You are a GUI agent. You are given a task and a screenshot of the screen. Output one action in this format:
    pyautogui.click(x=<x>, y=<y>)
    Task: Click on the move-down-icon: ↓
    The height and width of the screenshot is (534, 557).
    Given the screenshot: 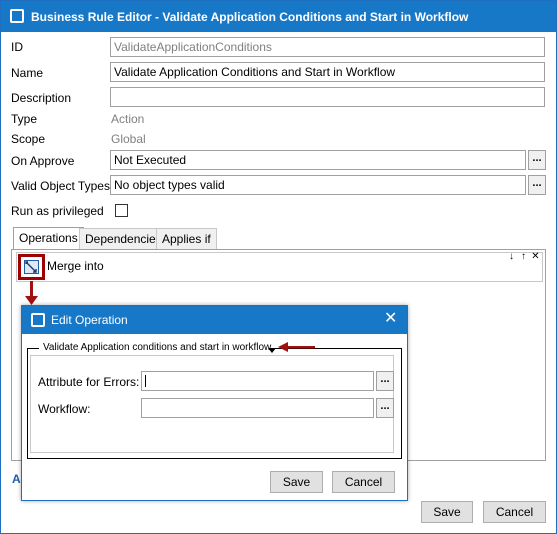 What is the action you would take?
    pyautogui.click(x=511, y=257)
    